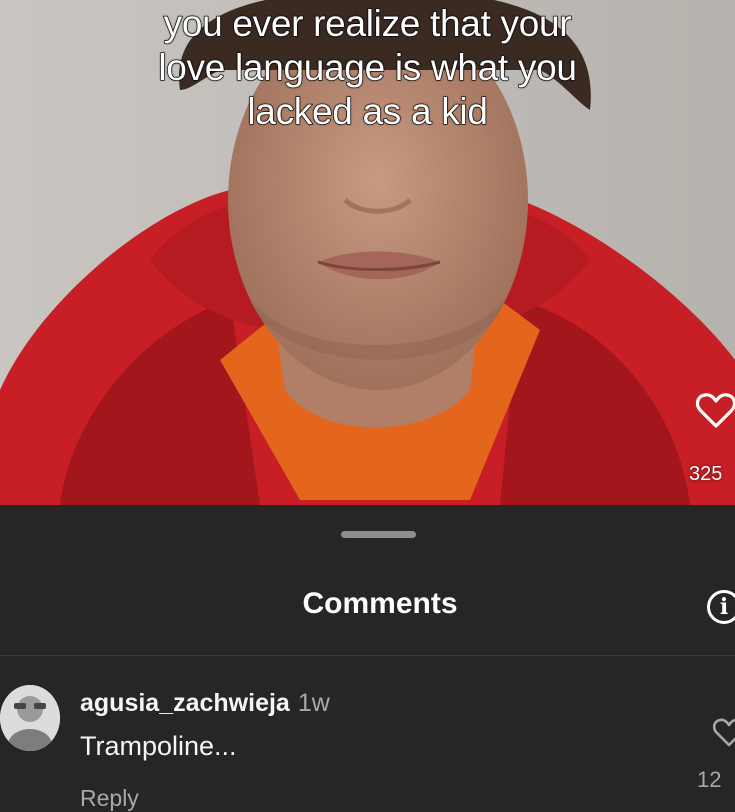  What do you see at coordinates (378, 534) in the screenshot?
I see `drag-handle` at bounding box center [378, 534].